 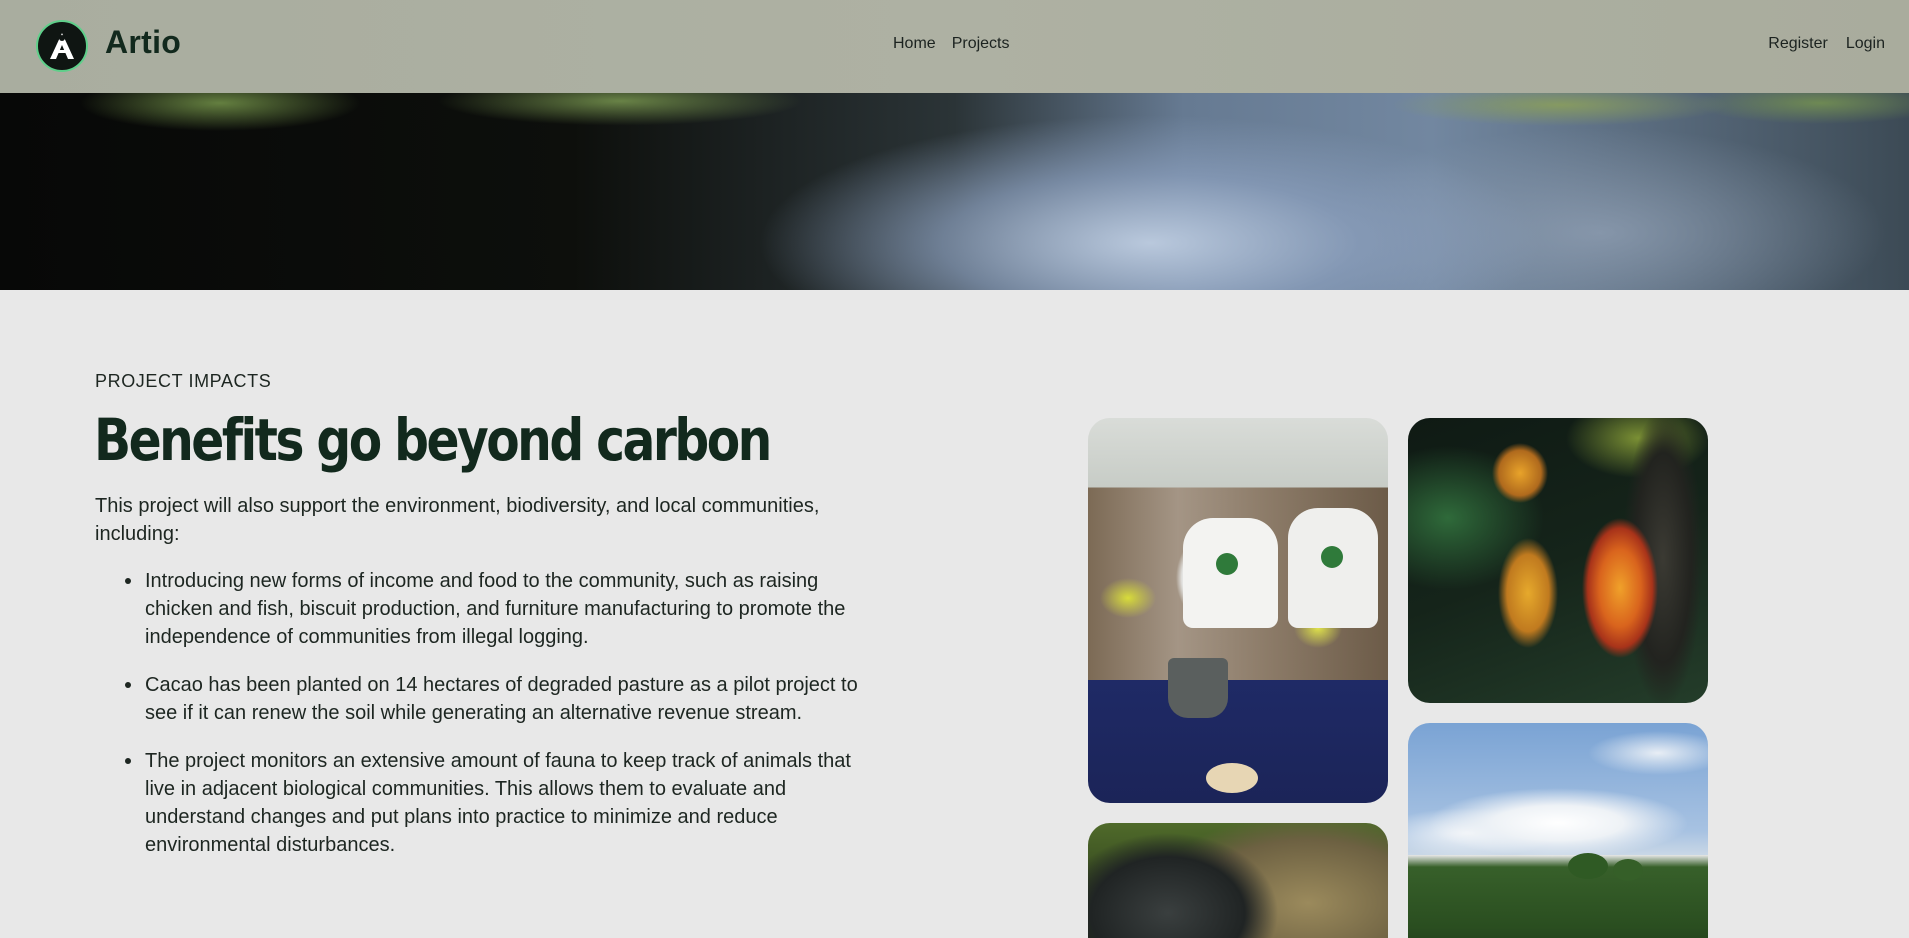 What do you see at coordinates (1798, 44) in the screenshot?
I see `register-link: Register` at bounding box center [1798, 44].